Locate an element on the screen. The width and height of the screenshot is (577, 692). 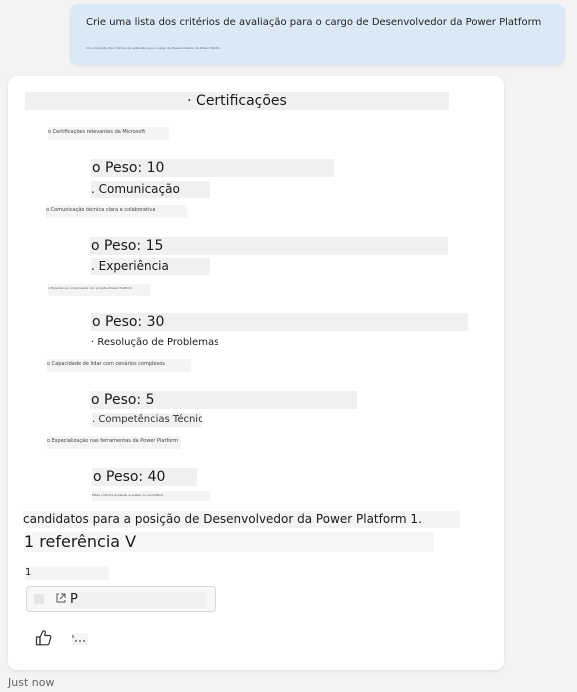
reference-chip-label: P is located at coordinates (137, 600).